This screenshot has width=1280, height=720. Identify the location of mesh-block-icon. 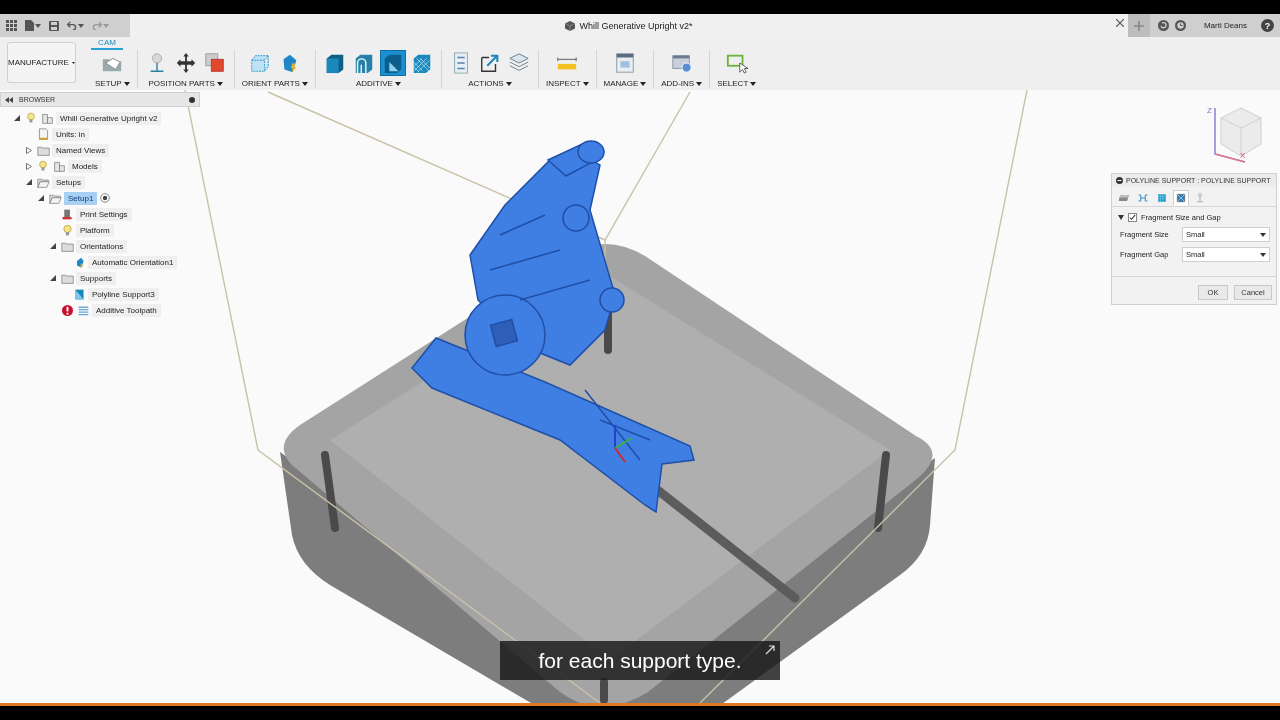
(421, 63).